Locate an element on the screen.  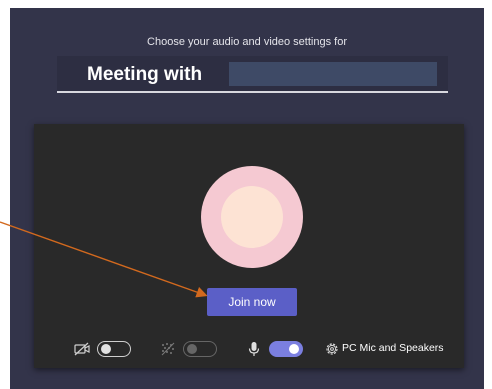
prejoin-subtitle: Choose your audio and video settings for is located at coordinates (247, 42).